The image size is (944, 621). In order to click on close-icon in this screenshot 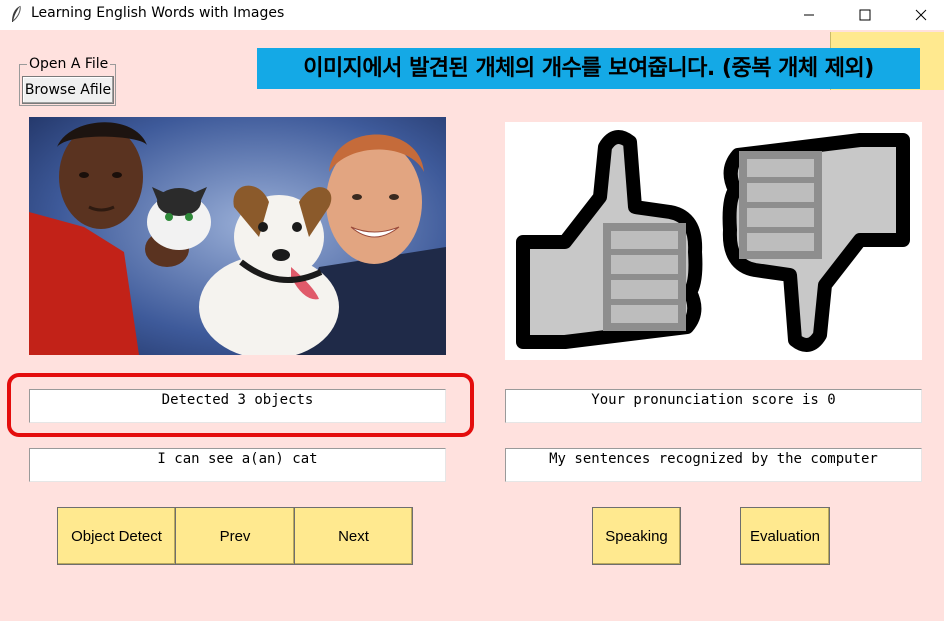, I will do `click(921, 15)`.